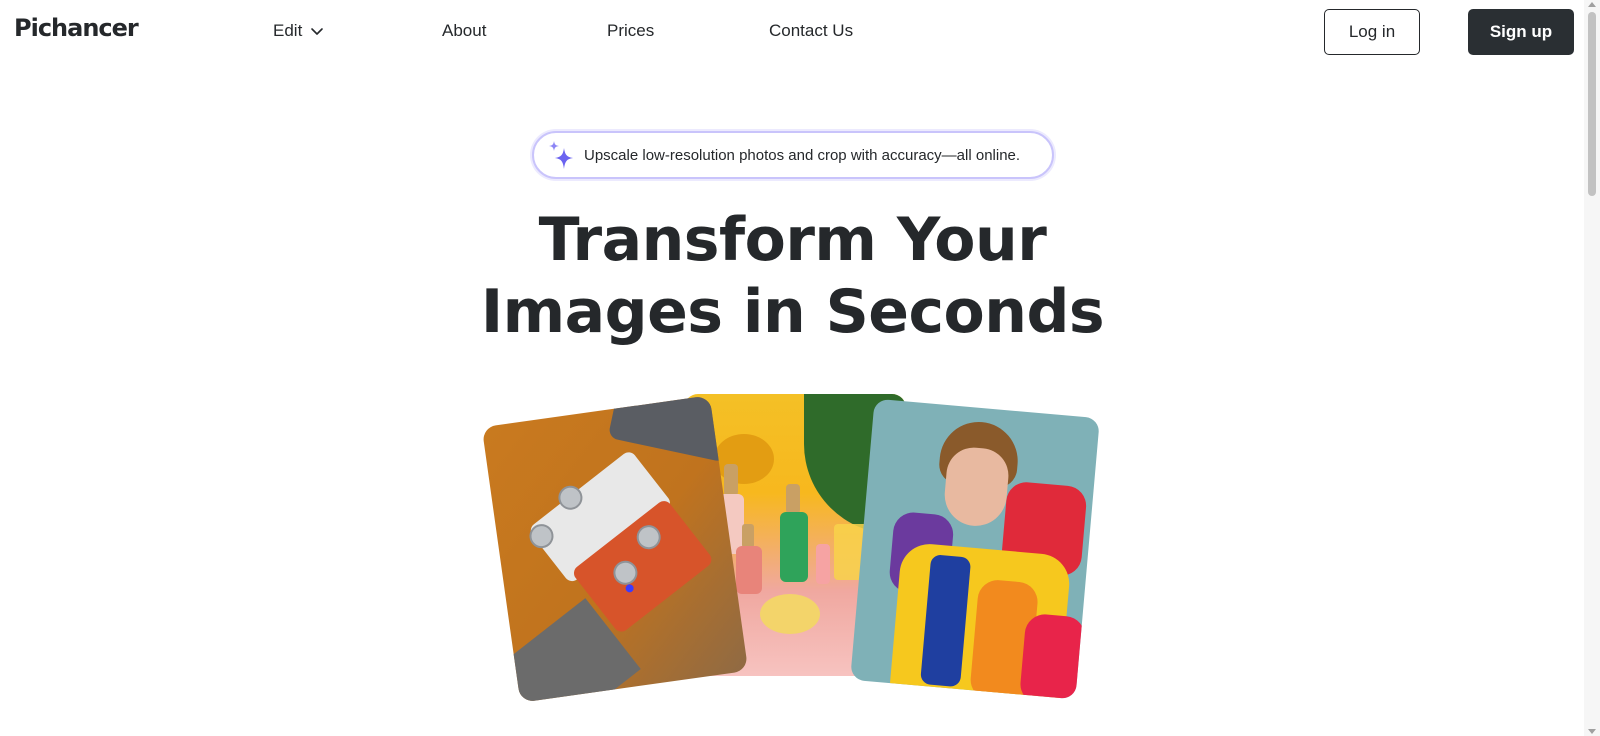 This screenshot has width=1600, height=736. What do you see at coordinates (1521, 32) in the screenshot?
I see `signup-button: Sign up` at bounding box center [1521, 32].